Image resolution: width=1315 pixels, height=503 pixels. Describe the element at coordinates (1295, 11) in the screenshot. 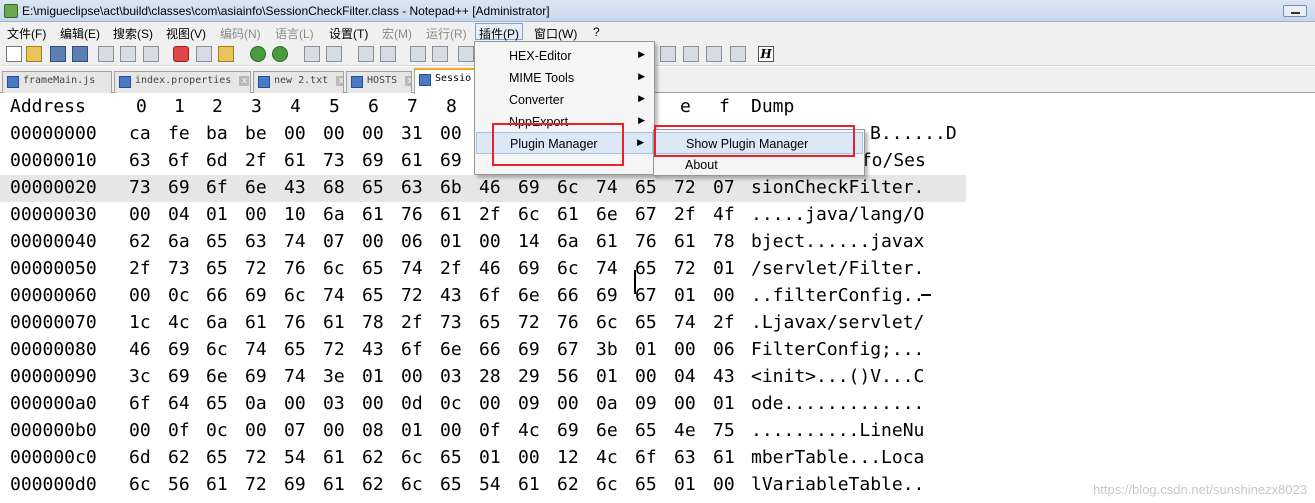

I see `minimize-button` at that location.